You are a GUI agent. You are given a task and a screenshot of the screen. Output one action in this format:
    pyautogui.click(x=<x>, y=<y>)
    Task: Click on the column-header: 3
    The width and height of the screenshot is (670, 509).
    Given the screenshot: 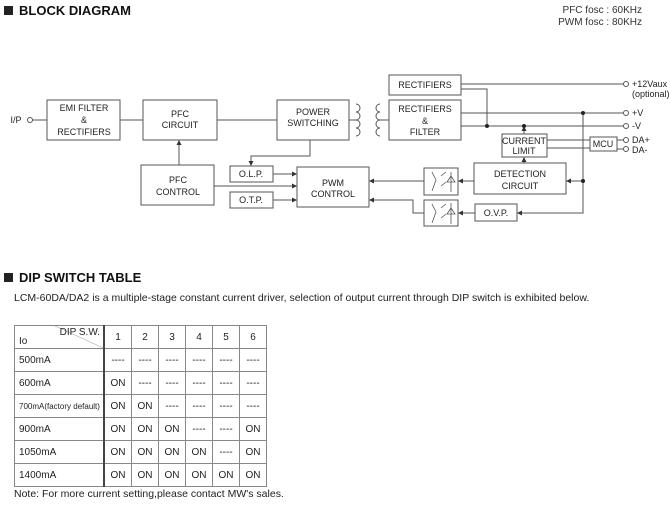 What is the action you would take?
    pyautogui.click(x=172, y=337)
    